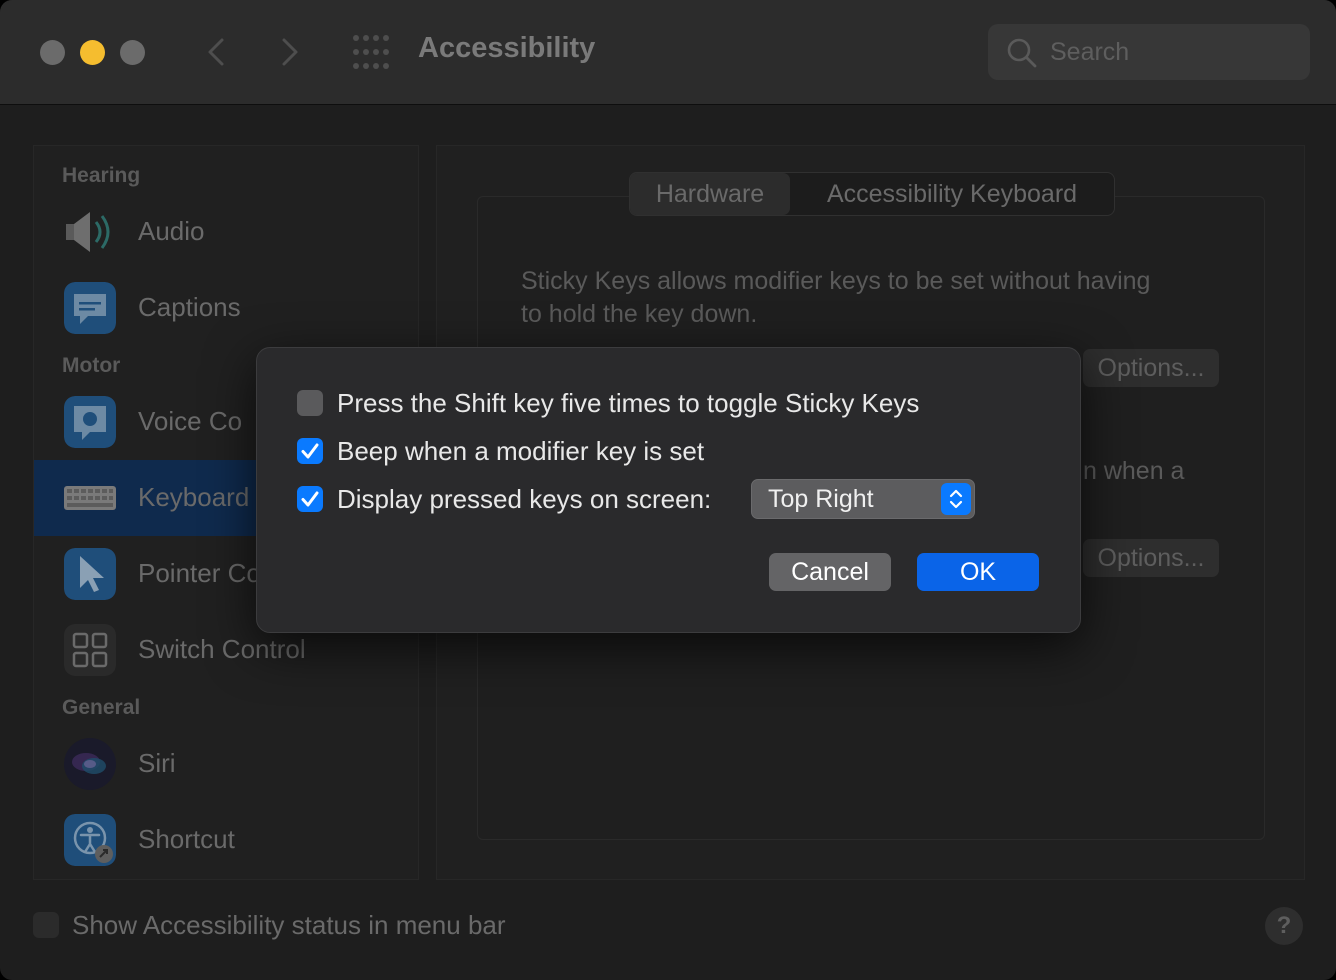 Image resolution: width=1336 pixels, height=980 pixels. I want to click on tab-hardware: Hardware, so click(710, 194).